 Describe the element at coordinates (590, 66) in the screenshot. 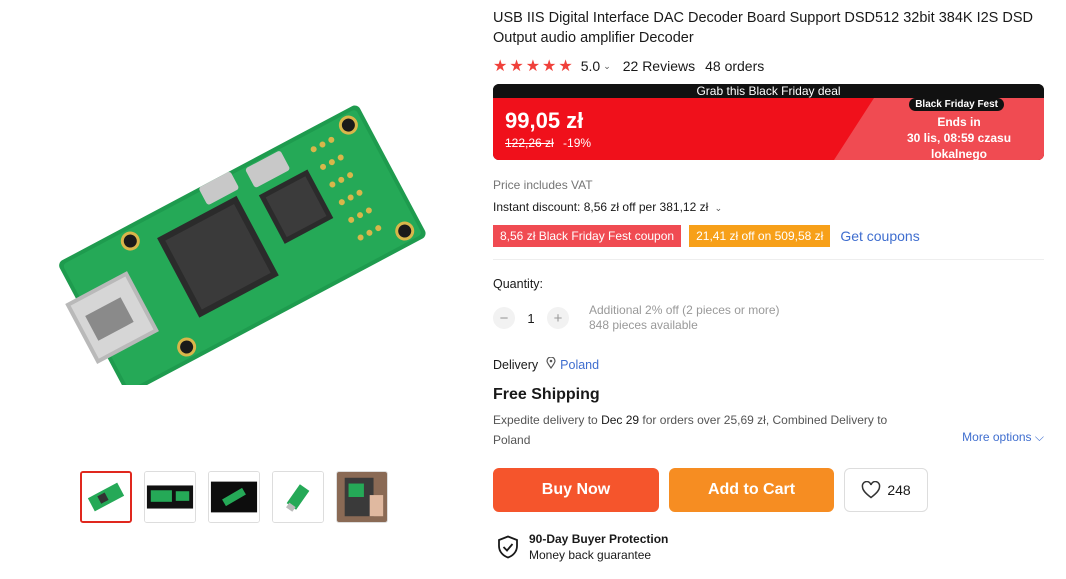

I see `rating-value: 5.0` at that location.